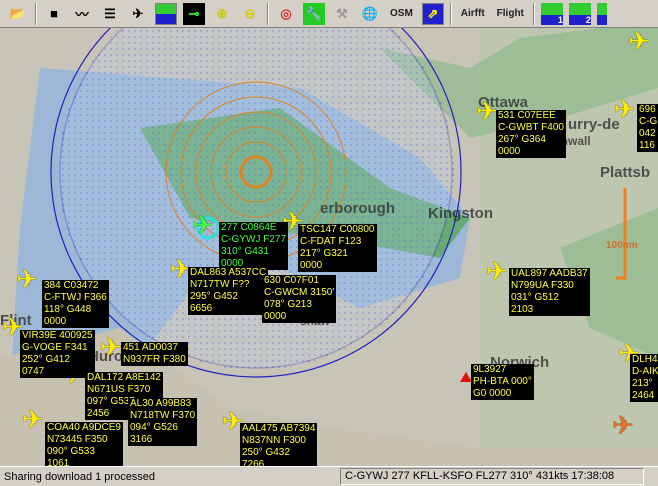 This screenshot has width=658, height=486. What do you see at coordinates (502, 382) in the screenshot?
I see `ground-vehicle-label: 9L3927 PH-BTA 000° G0 0000` at bounding box center [502, 382].